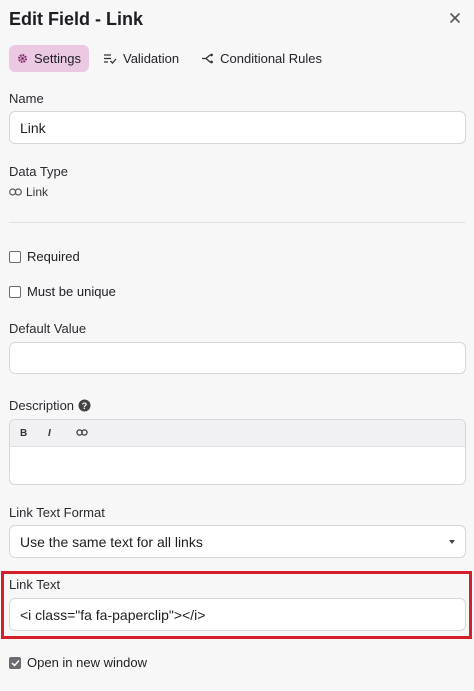 The width and height of the screenshot is (474, 691). I want to click on description-editor: B I, so click(237, 452).